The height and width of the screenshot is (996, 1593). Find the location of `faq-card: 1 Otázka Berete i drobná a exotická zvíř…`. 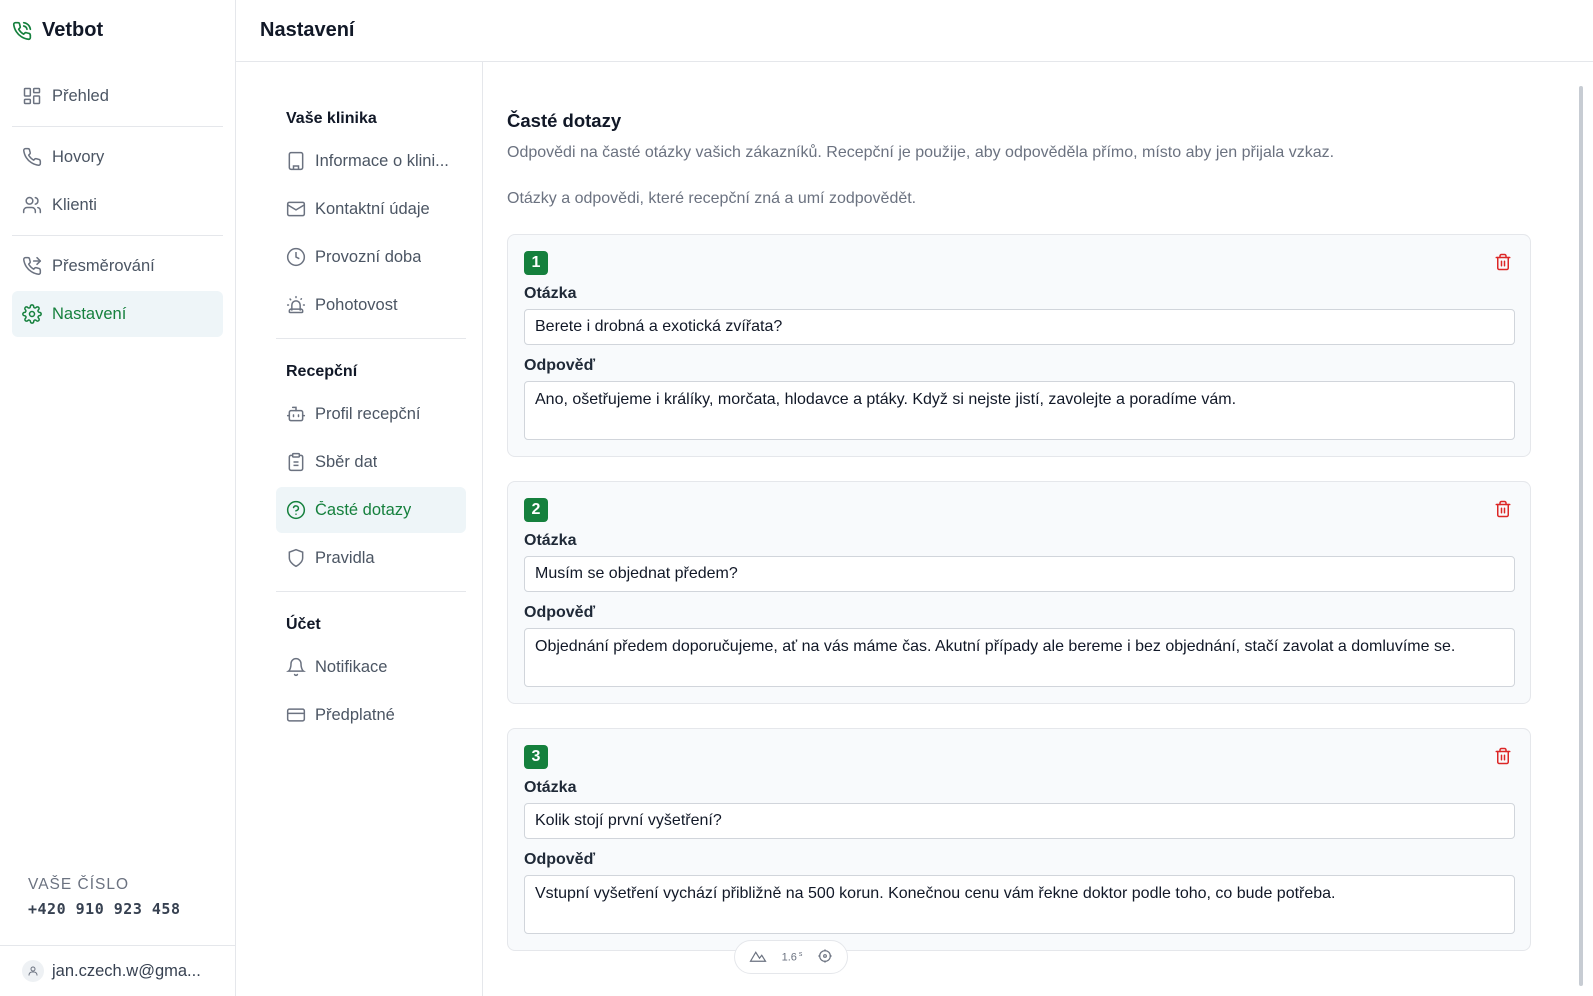

faq-card: 1 Otázka Berete i drobná a exotická zvíř… is located at coordinates (1019, 345).